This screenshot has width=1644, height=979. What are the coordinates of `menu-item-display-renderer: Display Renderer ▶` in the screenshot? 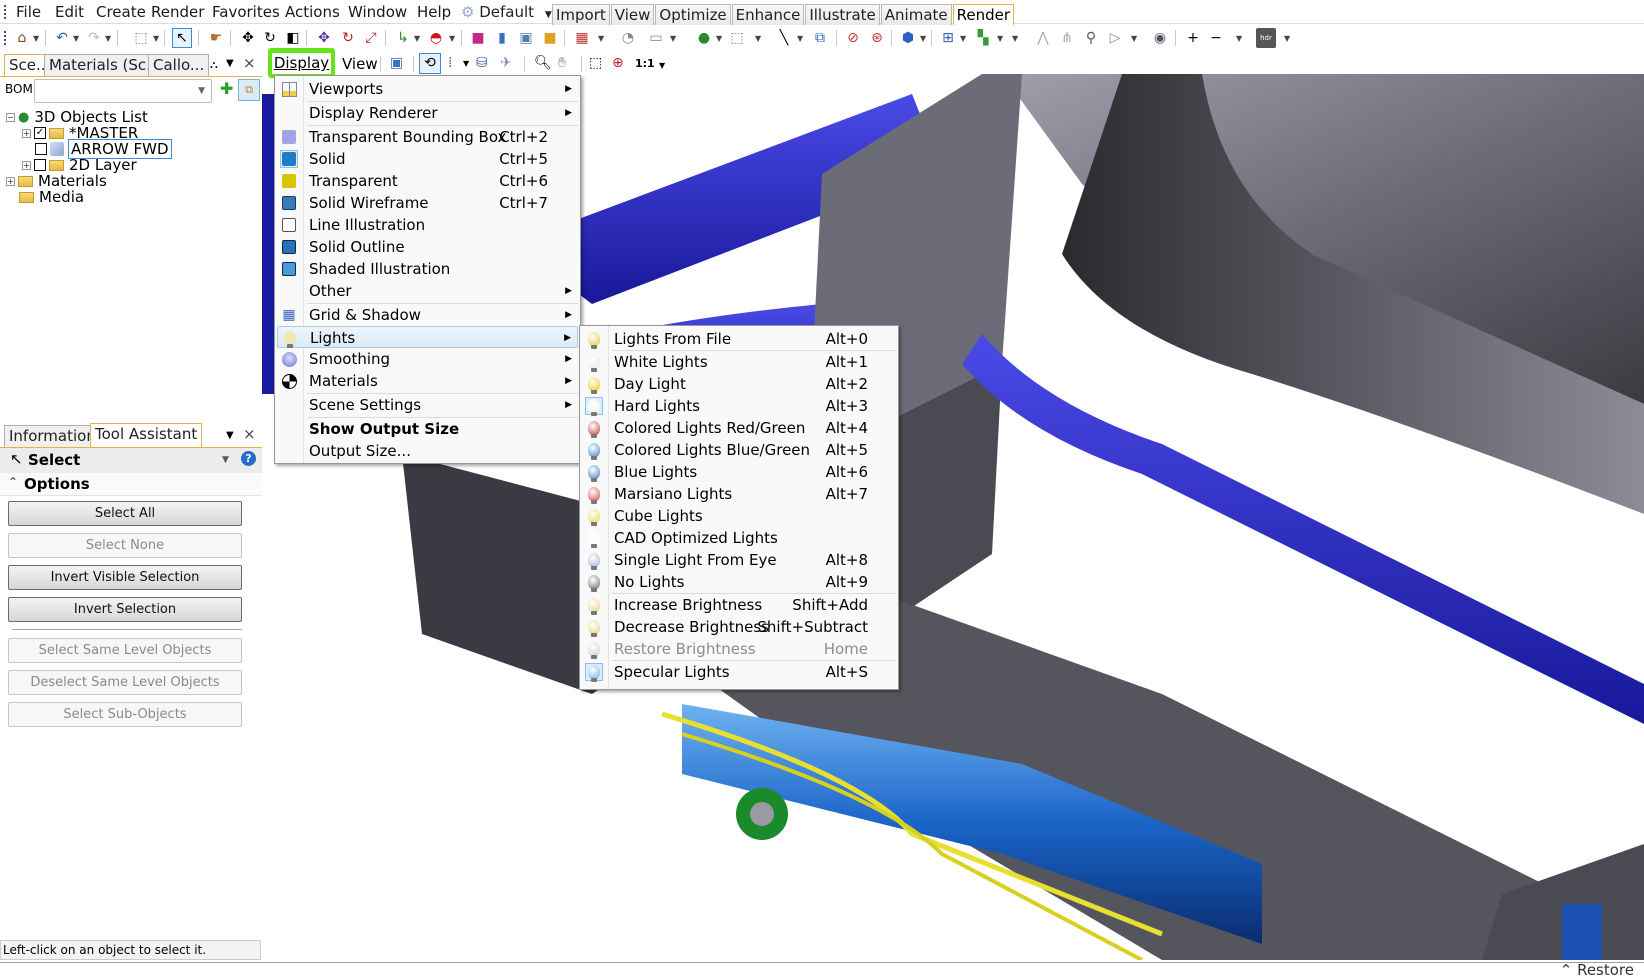 It's located at (427, 113).